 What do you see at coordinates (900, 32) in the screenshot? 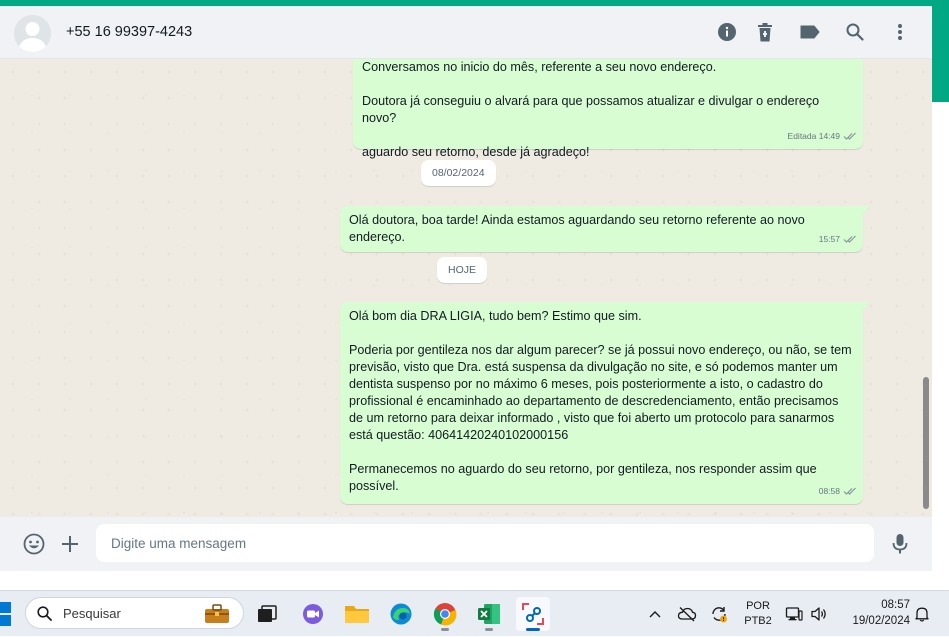
I see `more-vertical-icon` at bounding box center [900, 32].